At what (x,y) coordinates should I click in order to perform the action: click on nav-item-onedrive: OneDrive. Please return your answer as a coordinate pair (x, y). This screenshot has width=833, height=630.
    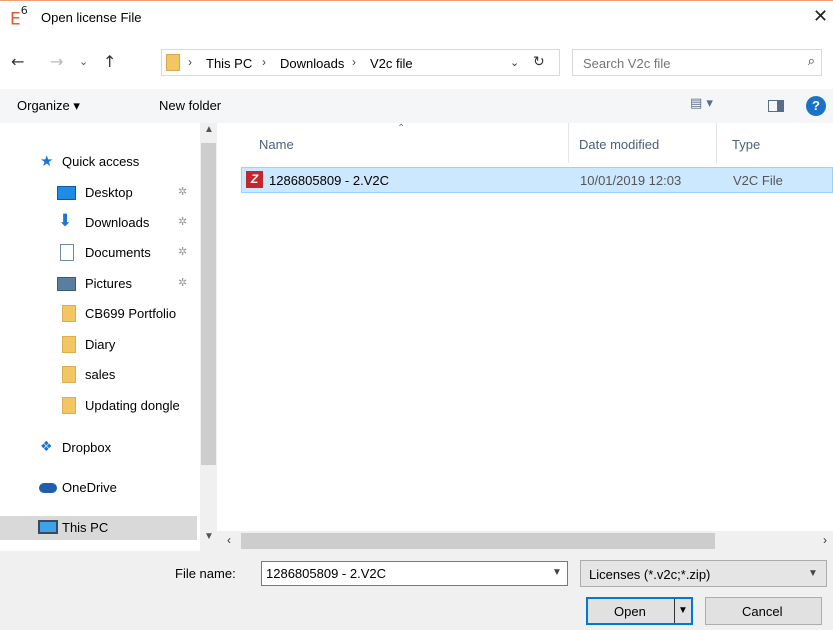
    Looking at the image, I should click on (100, 488).